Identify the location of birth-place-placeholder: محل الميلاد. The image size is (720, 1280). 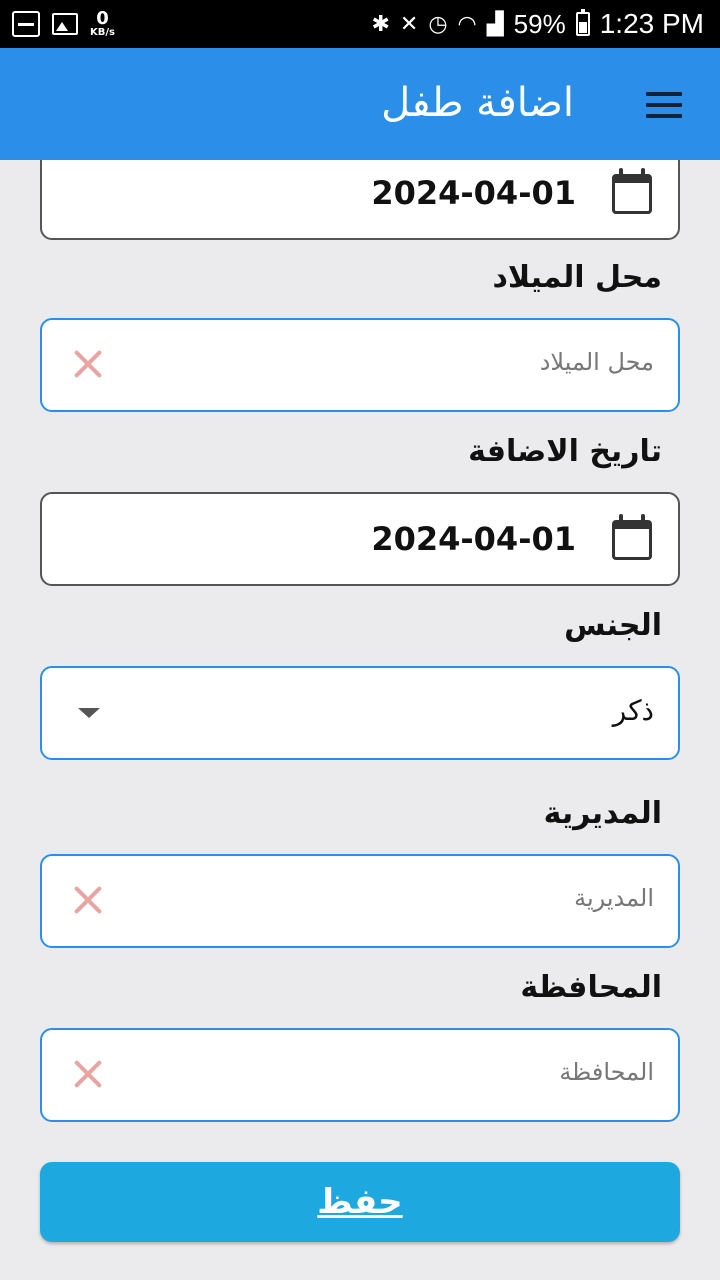
(596, 362).